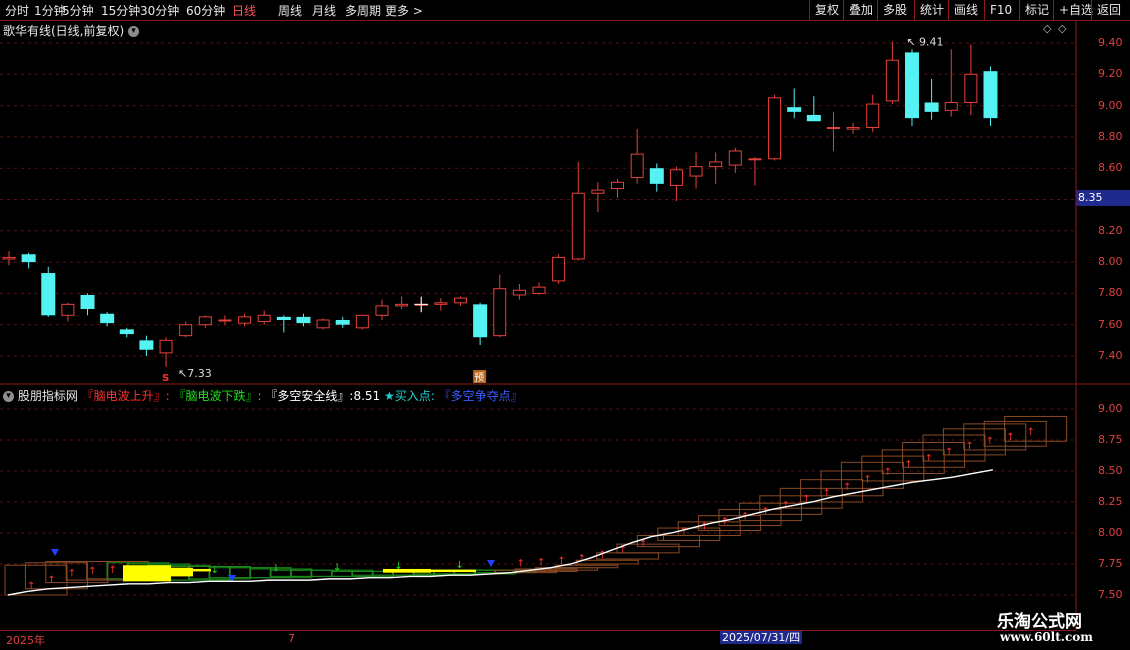 The width and height of the screenshot is (1130, 650). What do you see at coordinates (25, 640) in the screenshot?
I see `date-start-label: 2025年` at bounding box center [25, 640].